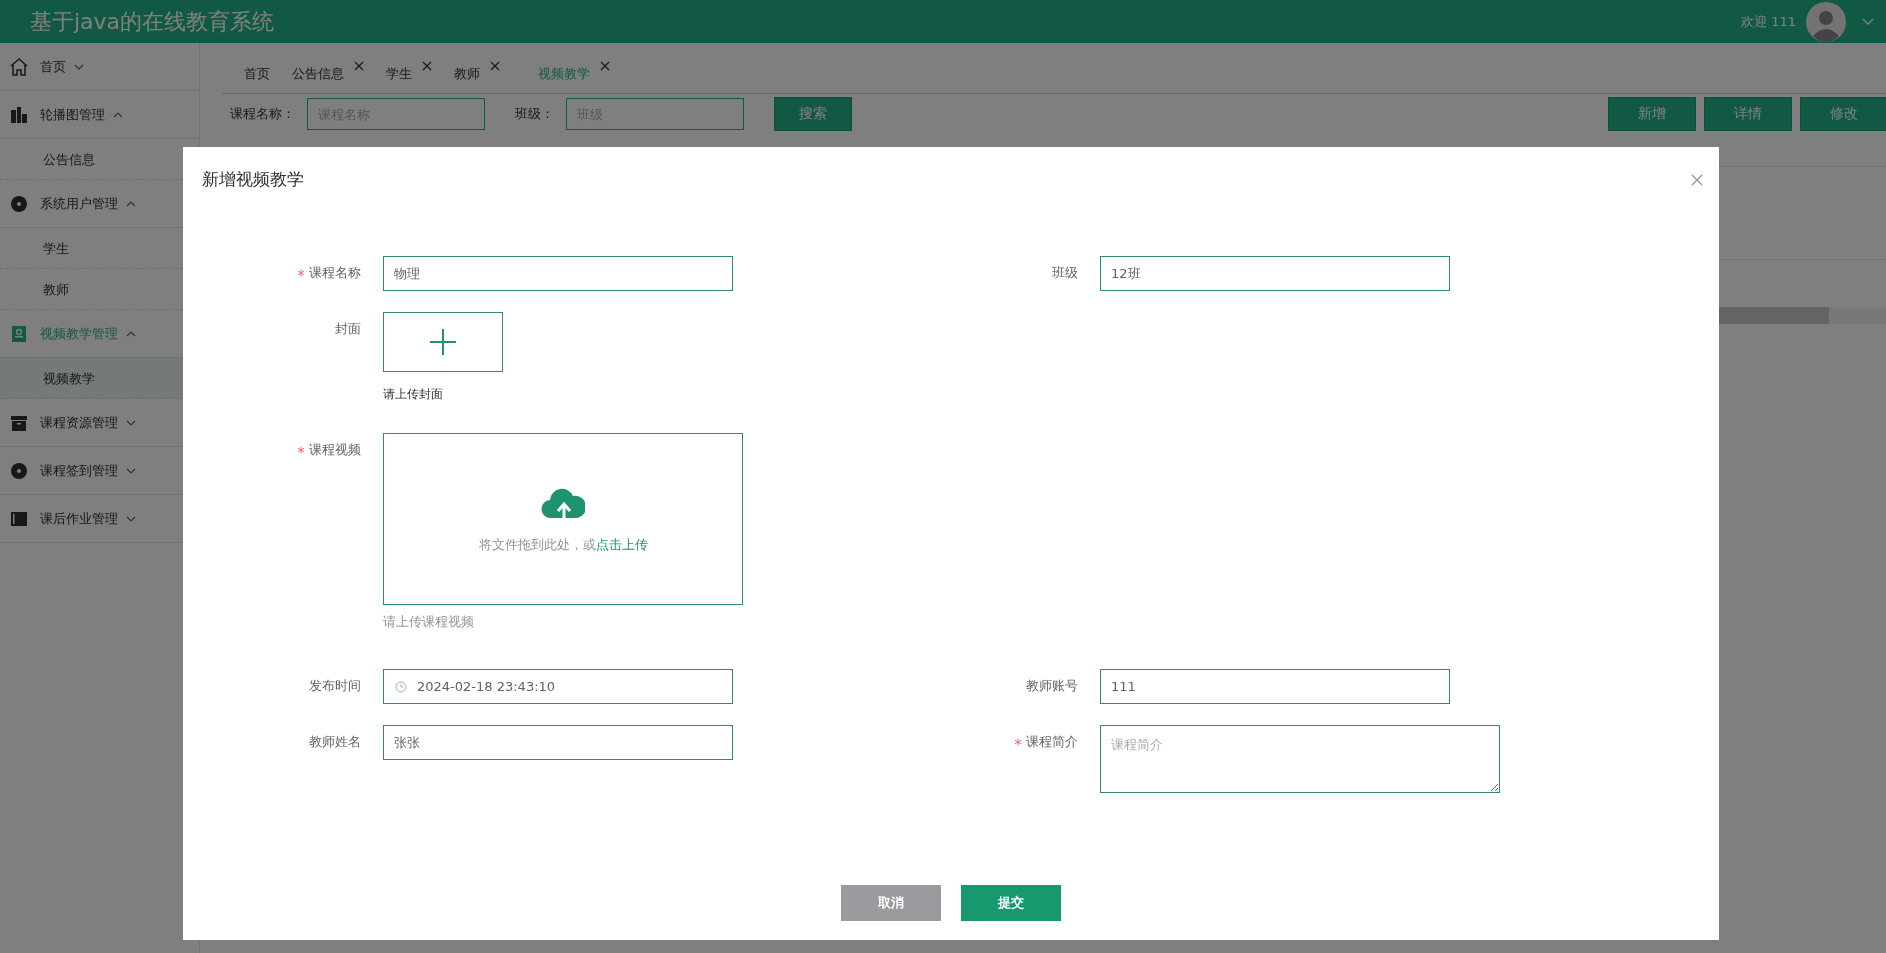  What do you see at coordinates (399, 74) in the screenshot?
I see `tab: 学生` at bounding box center [399, 74].